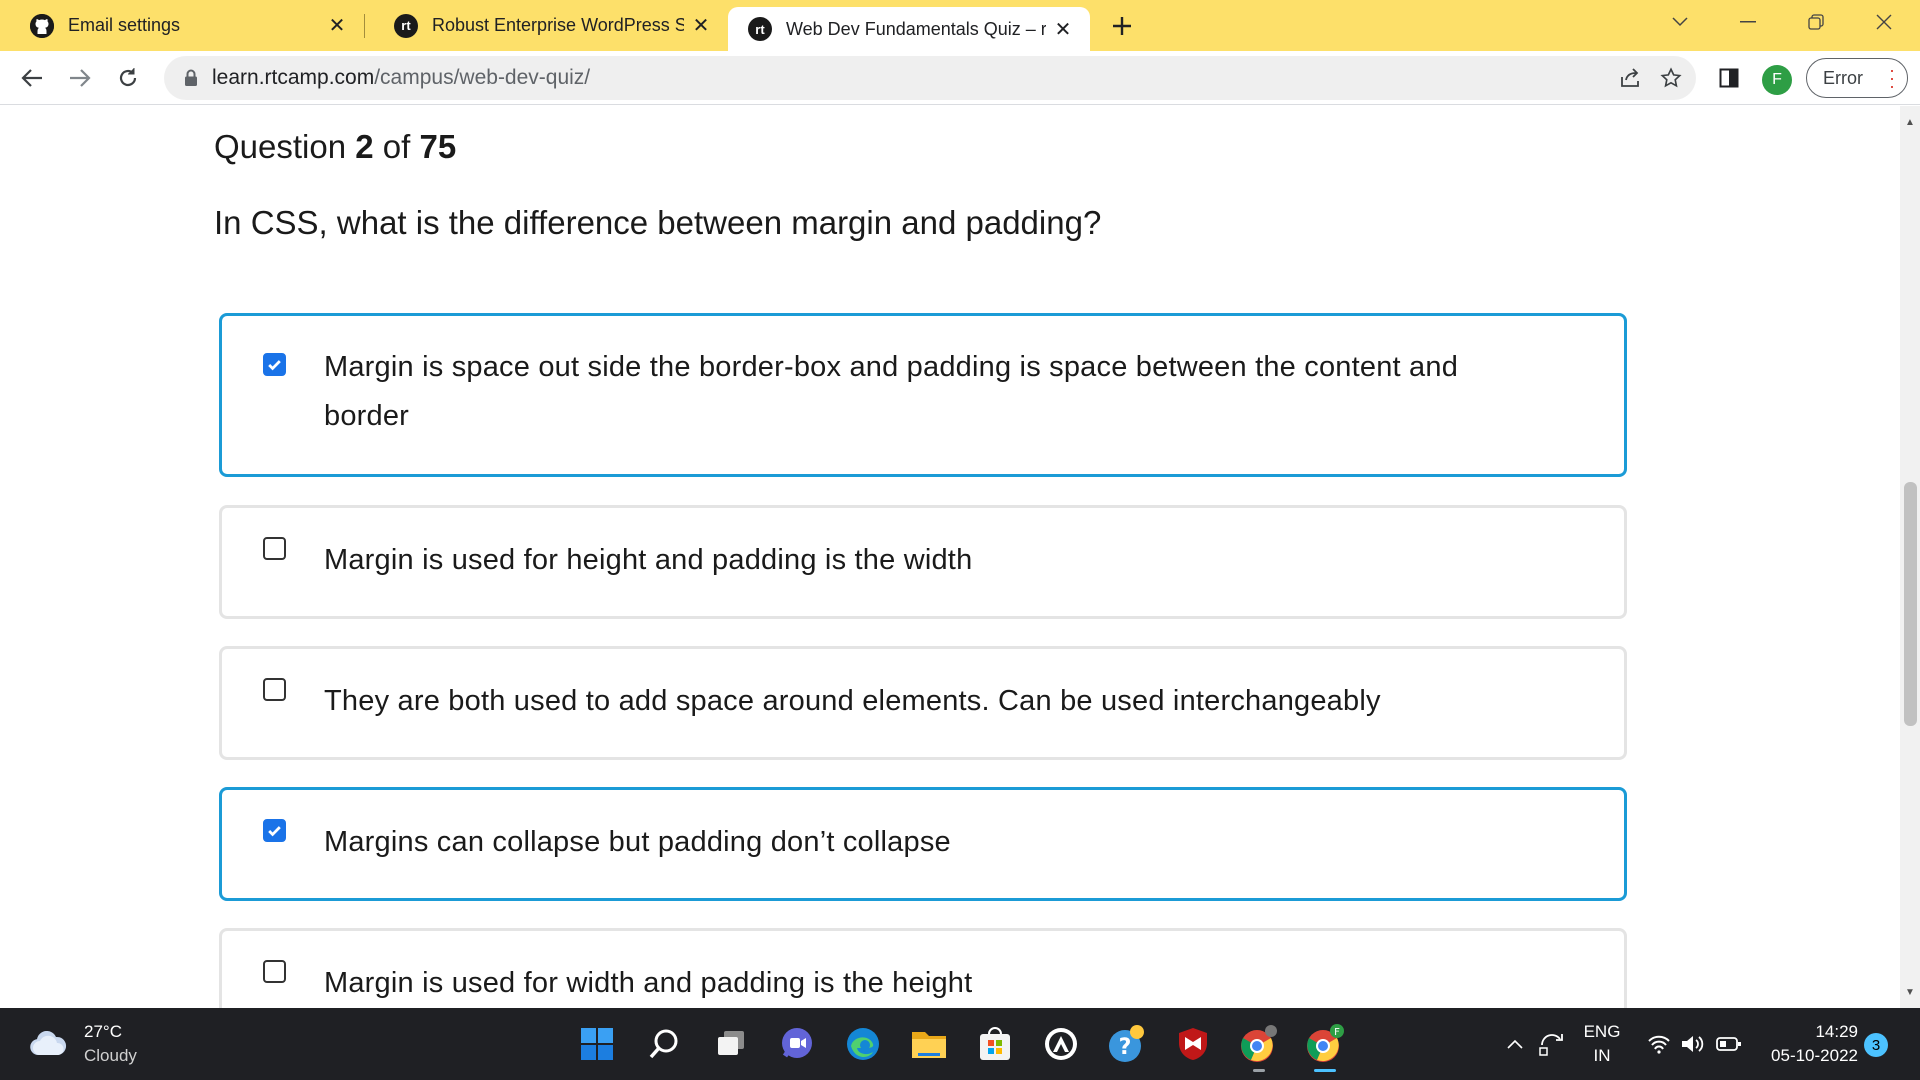 This screenshot has height=1080, width=1920. I want to click on tab-title: Web Dev Fundamentals Quiz – rt, so click(916, 28).